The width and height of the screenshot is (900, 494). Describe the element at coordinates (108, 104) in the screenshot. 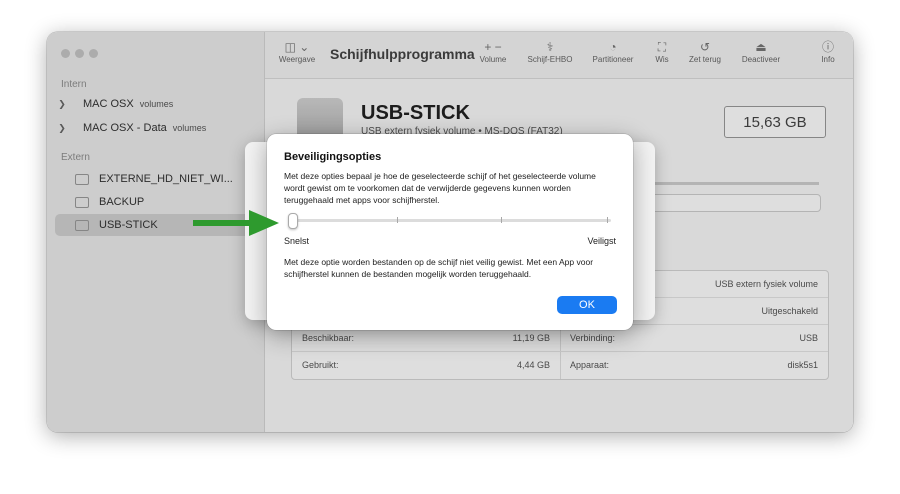

I see `sidebar-item-label: MAC OSX` at that location.